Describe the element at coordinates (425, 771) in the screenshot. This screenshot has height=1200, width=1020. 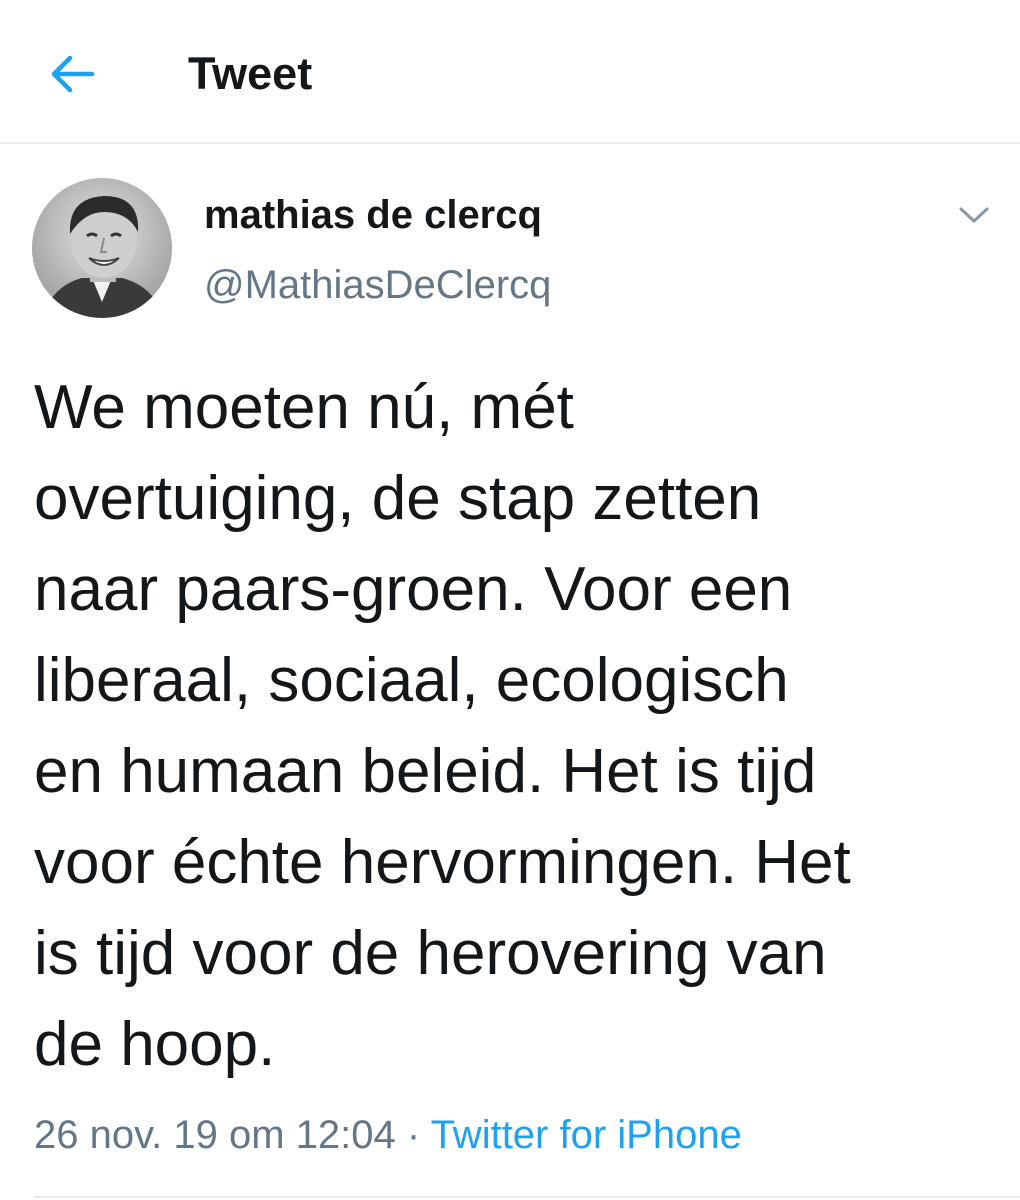
I see `tweet-text-line: en humaan beleid. Het is tijd` at that location.